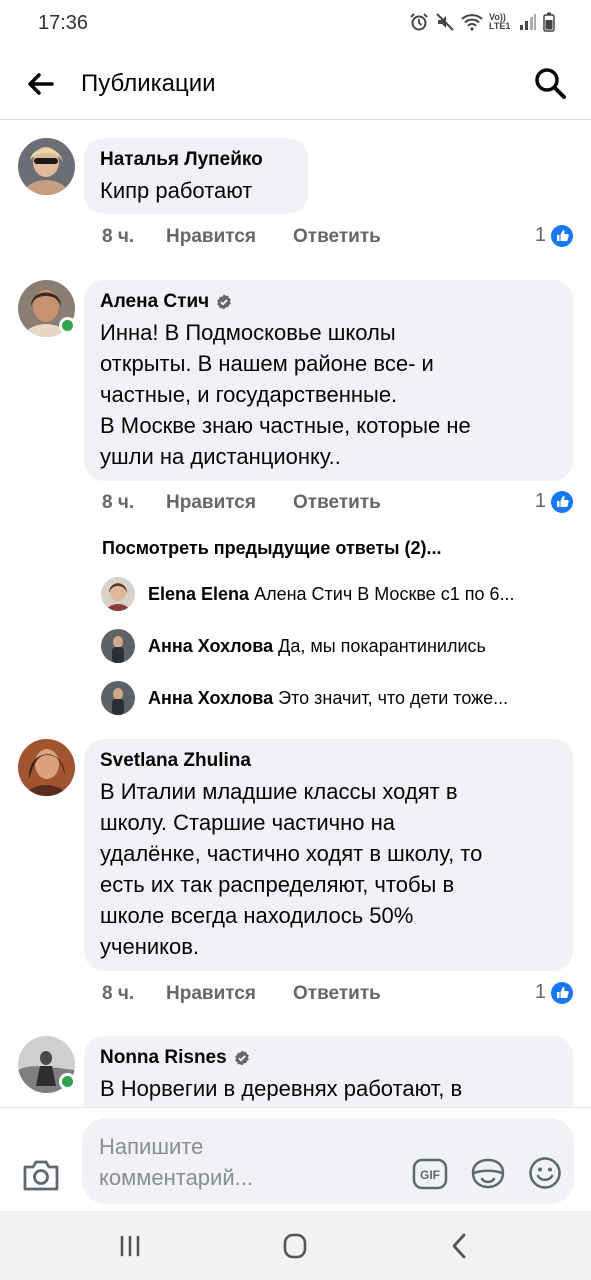 This screenshot has height=1280, width=591. I want to click on mute-icon, so click(445, 22).